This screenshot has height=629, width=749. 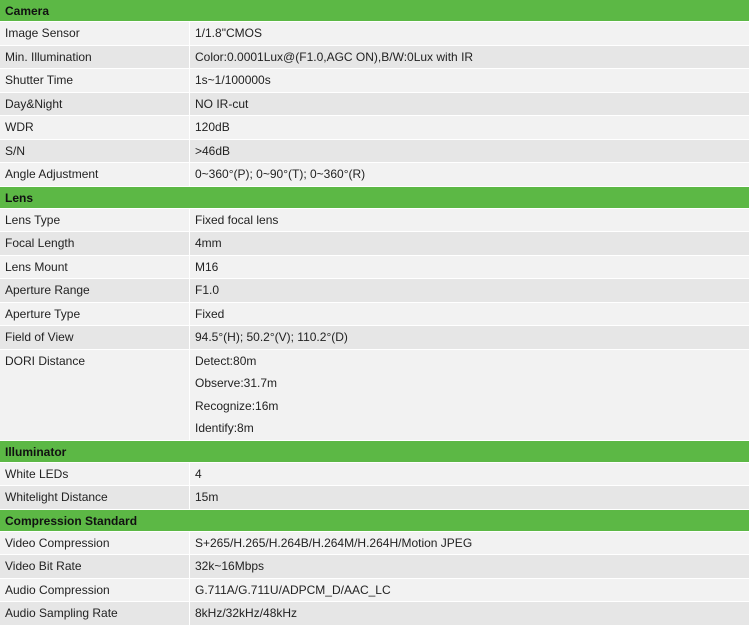 What do you see at coordinates (95, 266) in the screenshot?
I see `spec-label: Lens Mount` at bounding box center [95, 266].